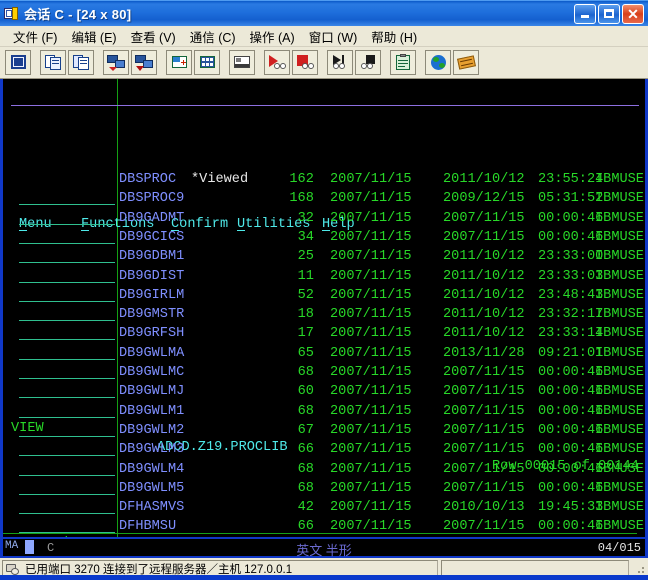 This screenshot has height=580, width=648. I want to click on window-title: 会话 C - [24 x 80], so click(78, 14).